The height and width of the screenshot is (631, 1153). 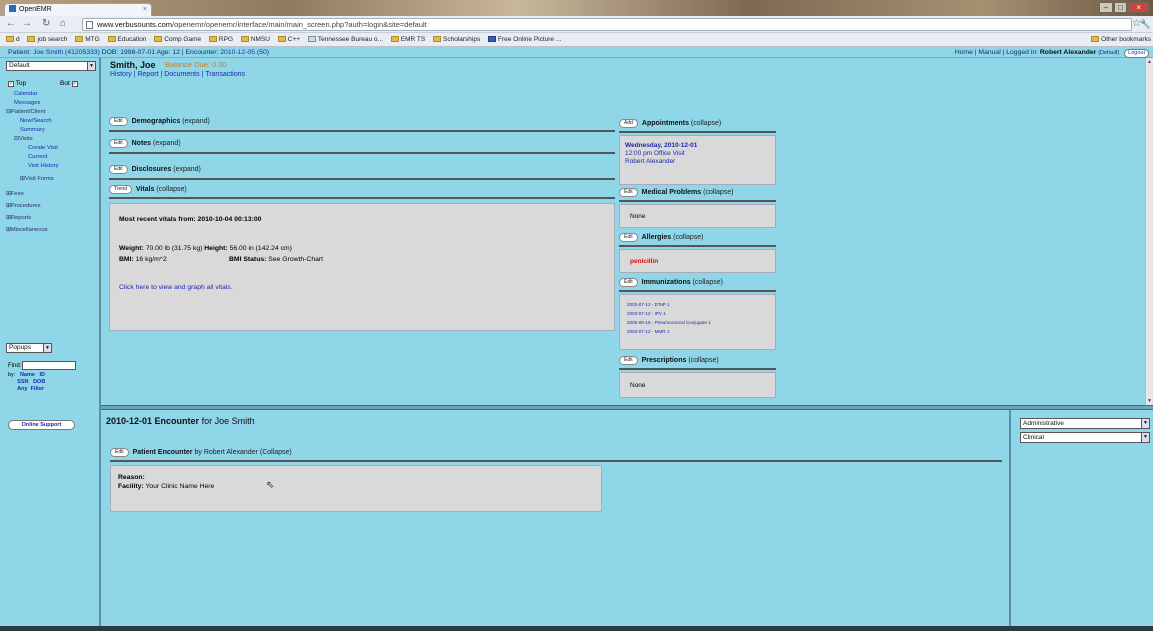 What do you see at coordinates (22, 389) in the screenshot?
I see `find-by-any: Any` at bounding box center [22, 389].